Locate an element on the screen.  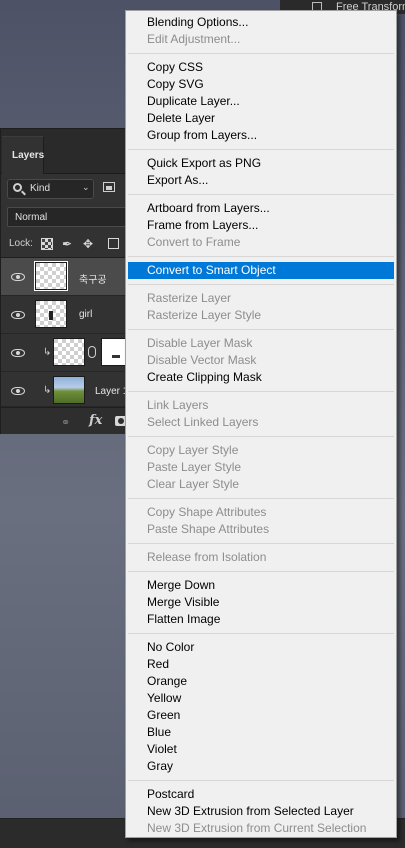
menu-item-quick-export-as-png: Quick Export as PNG is located at coordinates (261, 163).